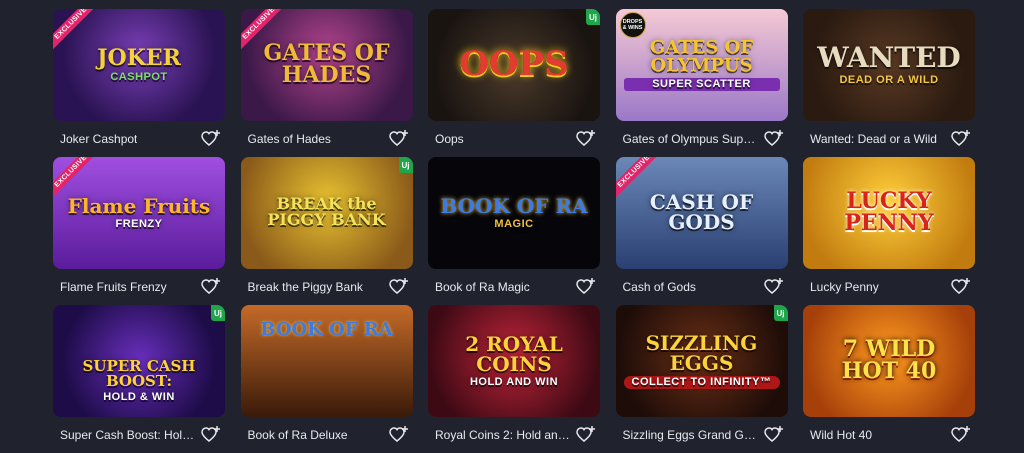  I want to click on game-art-title: GATES OF OLYMPUS SUPER SCATTER, so click(702, 65).